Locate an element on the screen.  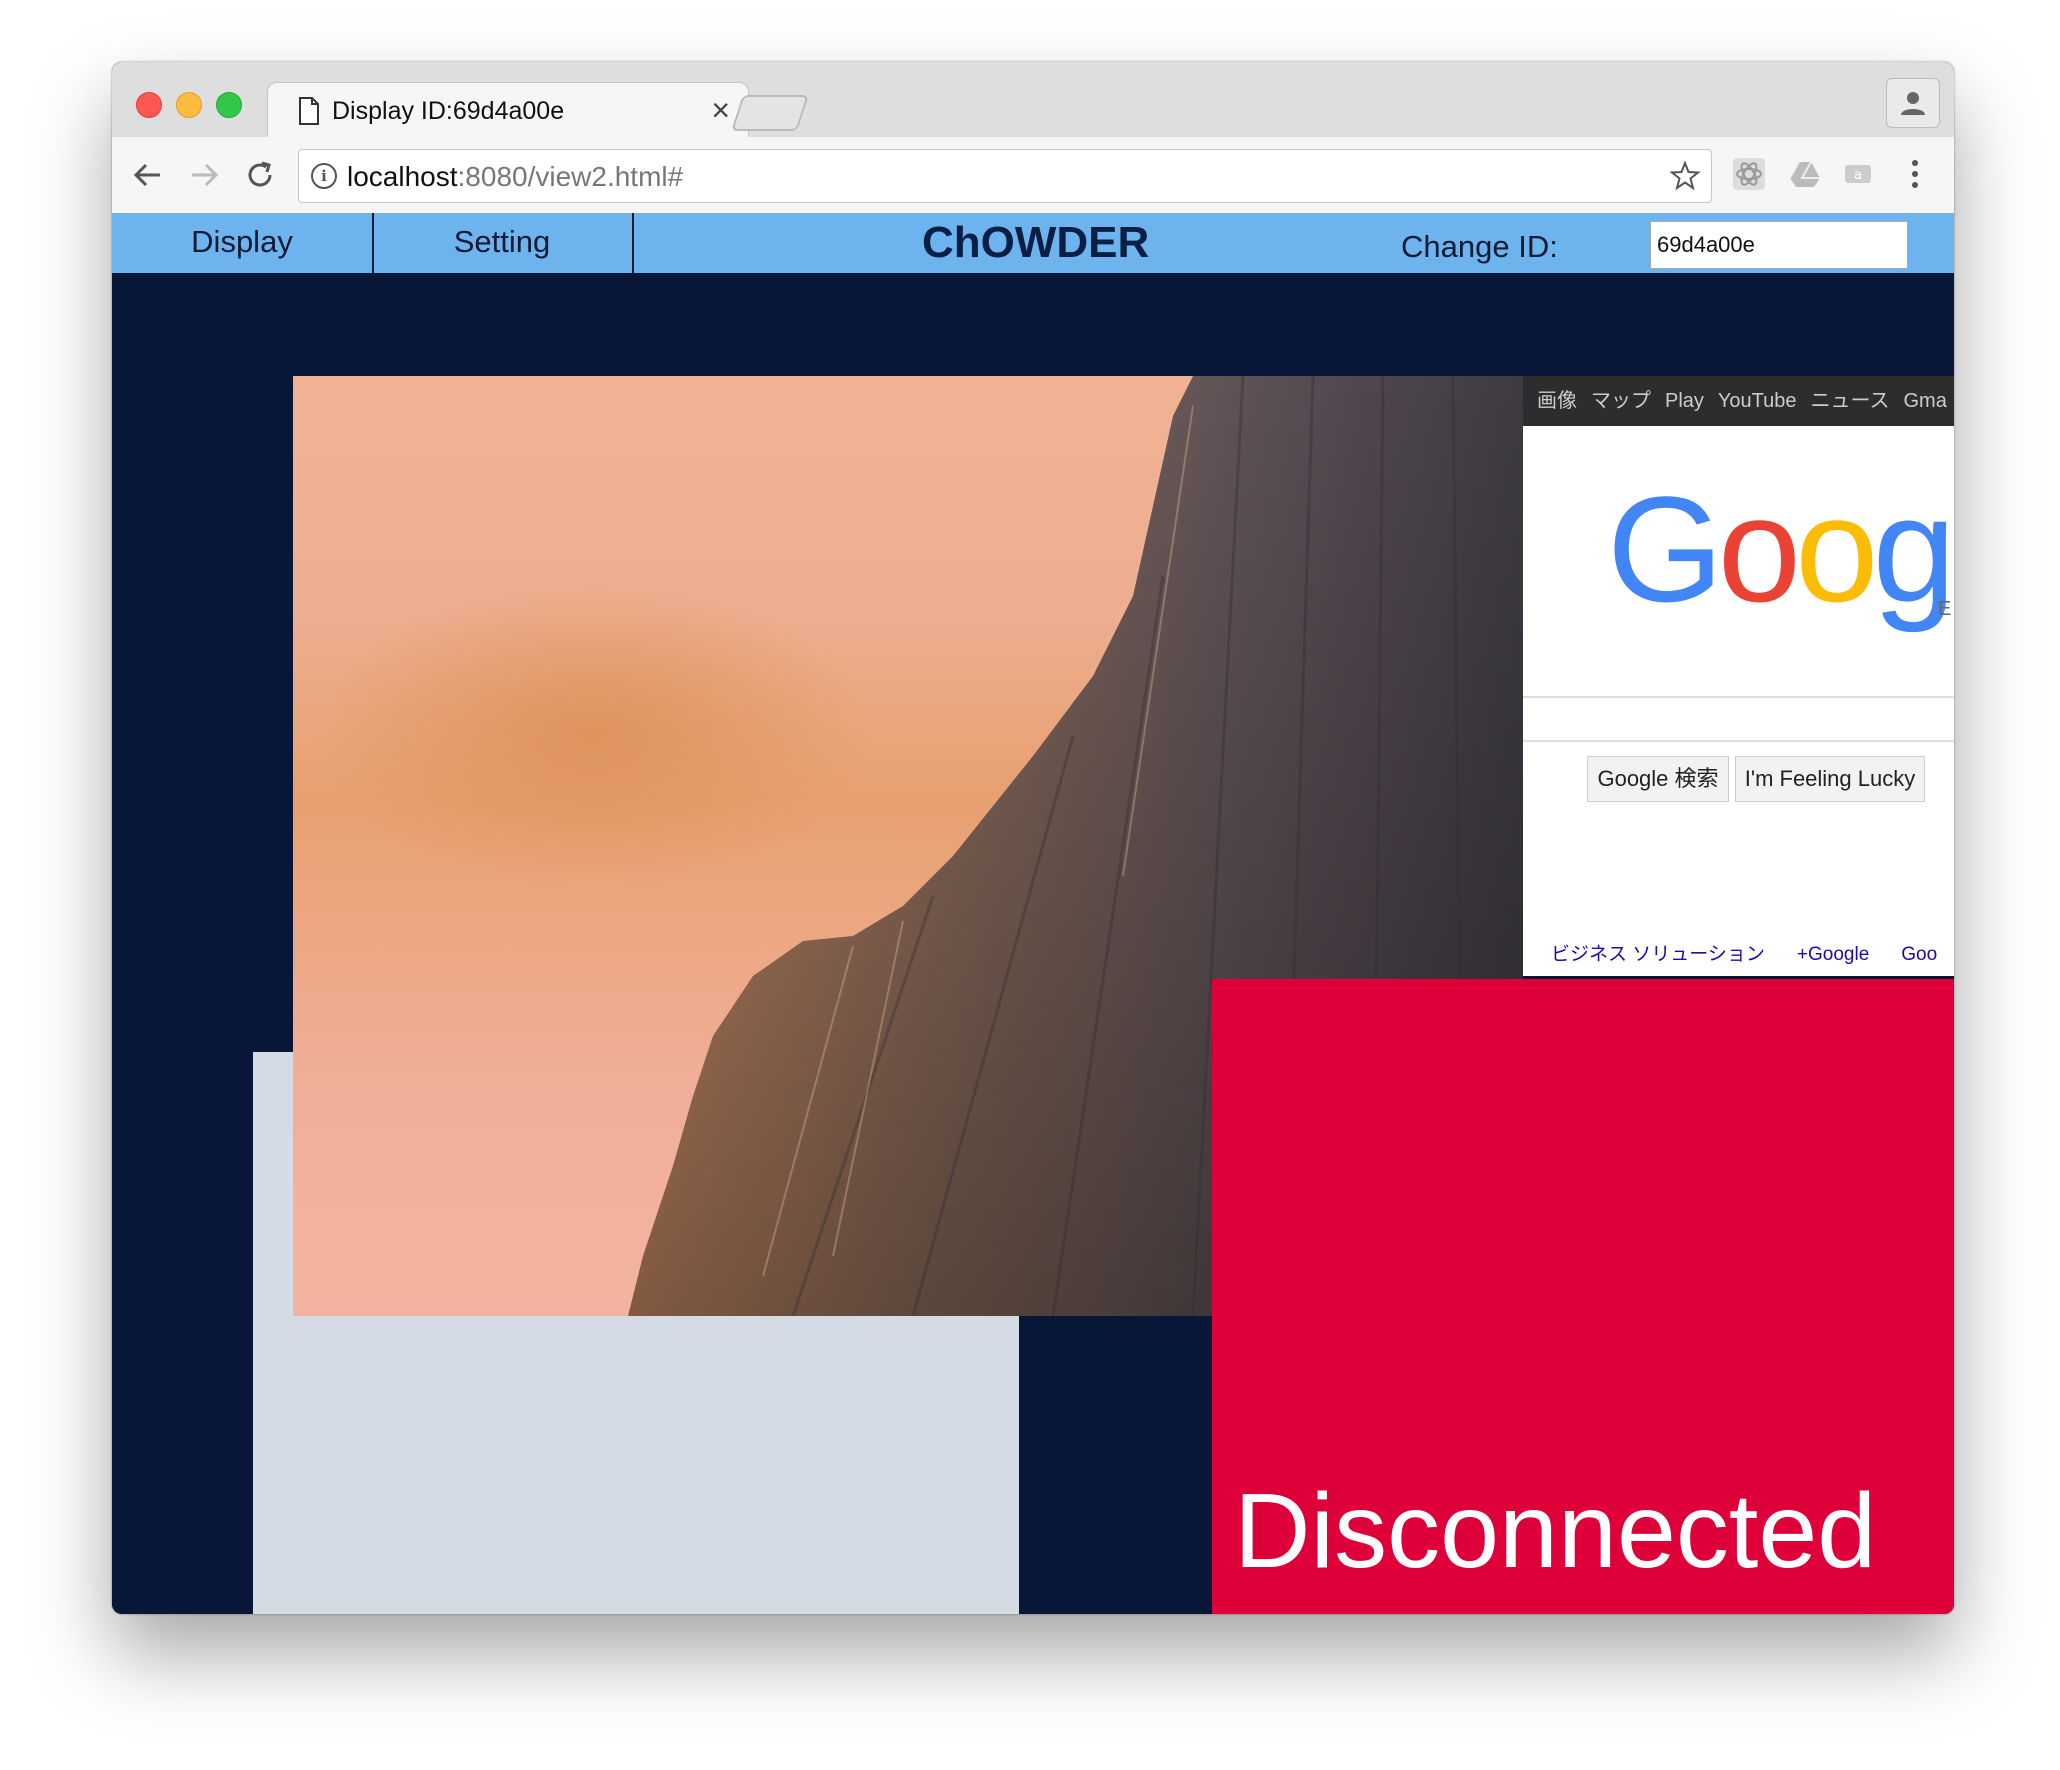
tab-close-icon: × is located at coordinates (720, 110).